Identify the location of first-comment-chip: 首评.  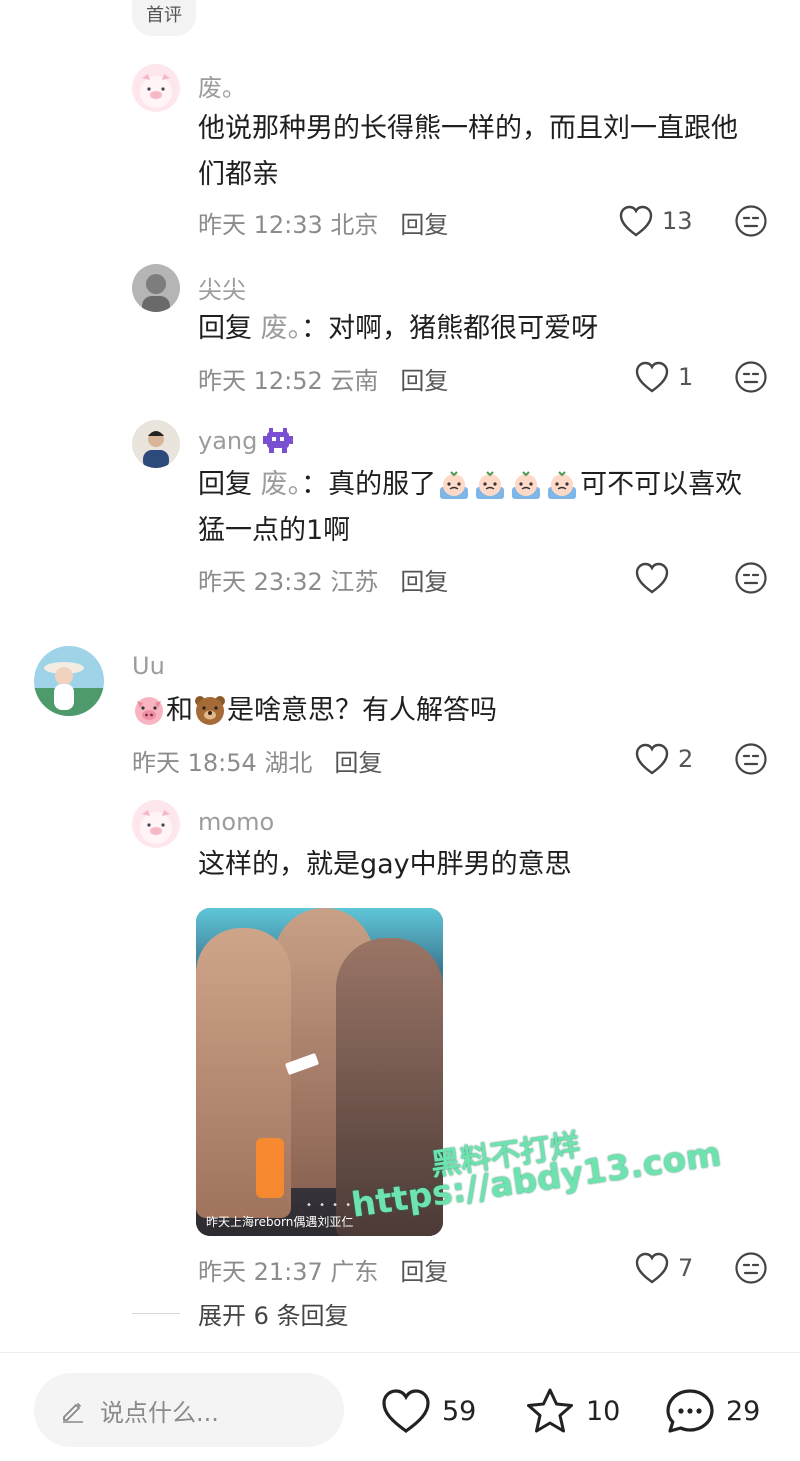
(164, 18).